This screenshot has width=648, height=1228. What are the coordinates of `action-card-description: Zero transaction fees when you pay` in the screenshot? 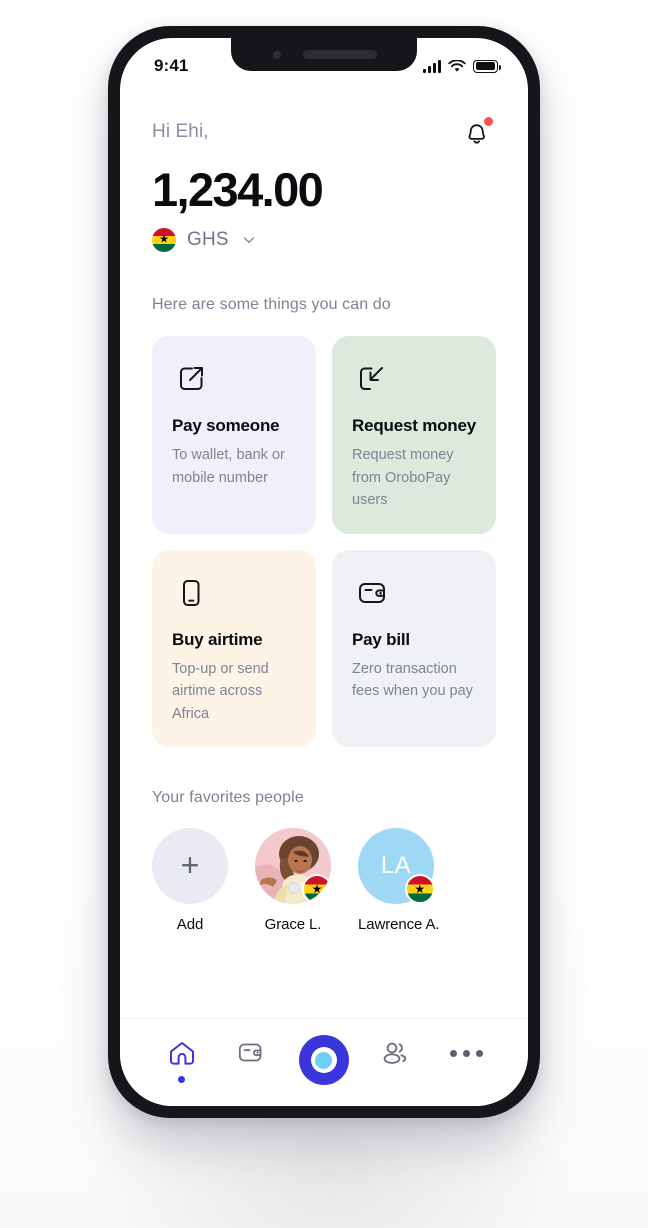 It's located at (412, 680).